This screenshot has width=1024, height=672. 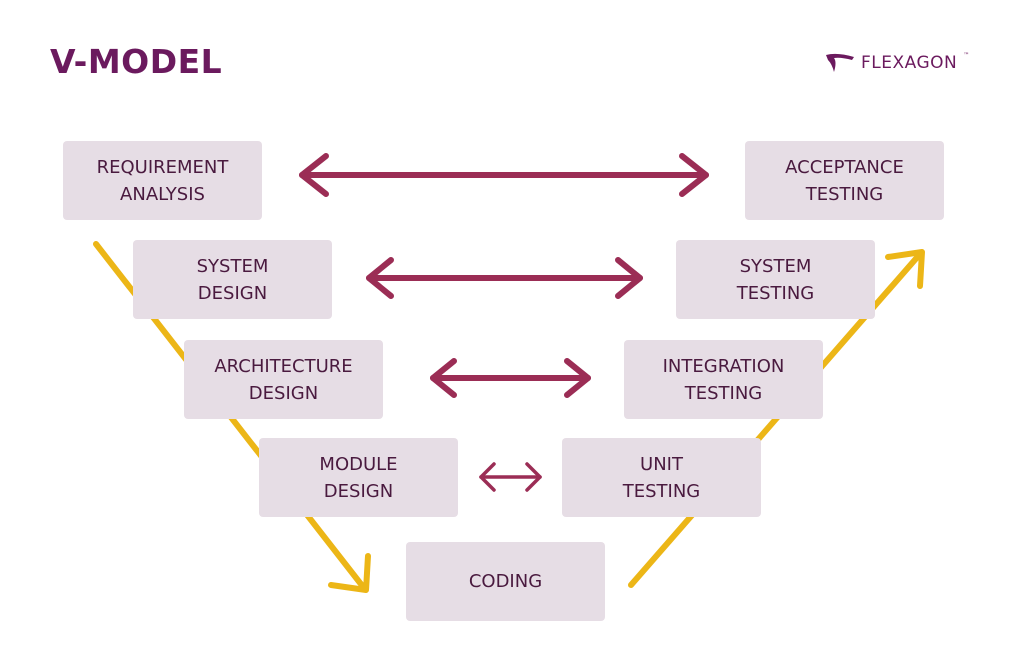 What do you see at coordinates (162, 180) in the screenshot?
I see `phase-requirement-analysis: REQUIREMENT ANALYSIS` at bounding box center [162, 180].